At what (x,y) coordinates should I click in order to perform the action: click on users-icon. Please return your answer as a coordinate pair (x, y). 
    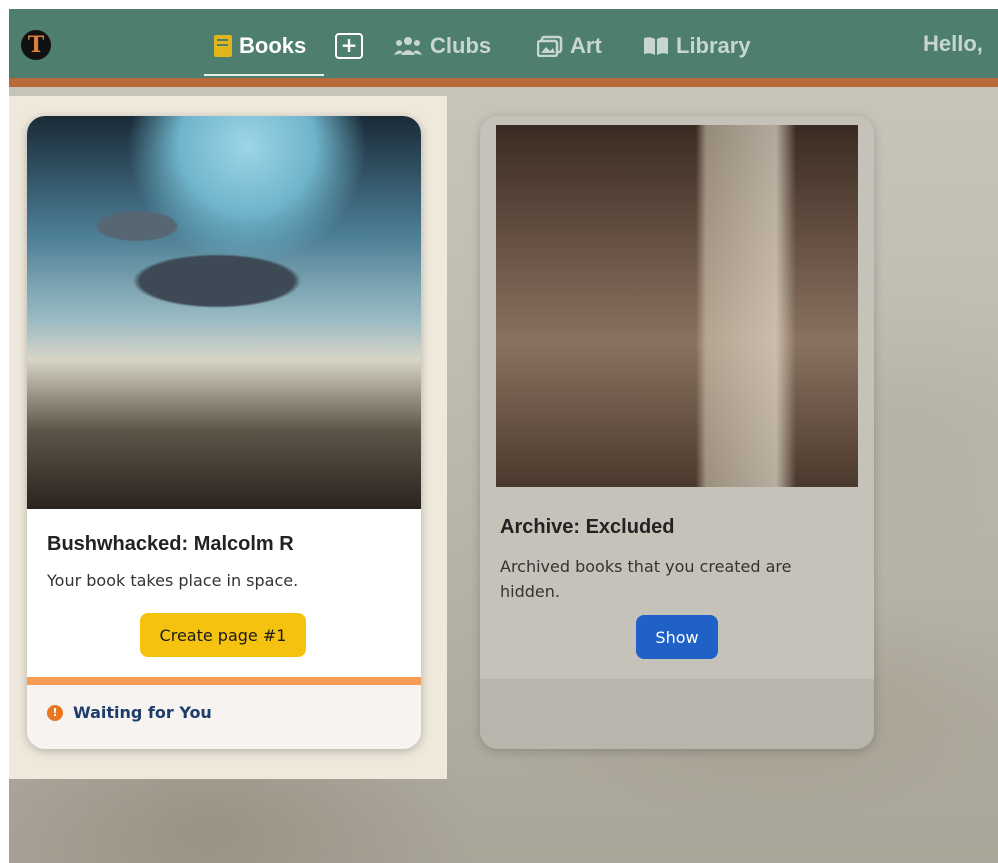
    Looking at the image, I should click on (408, 46).